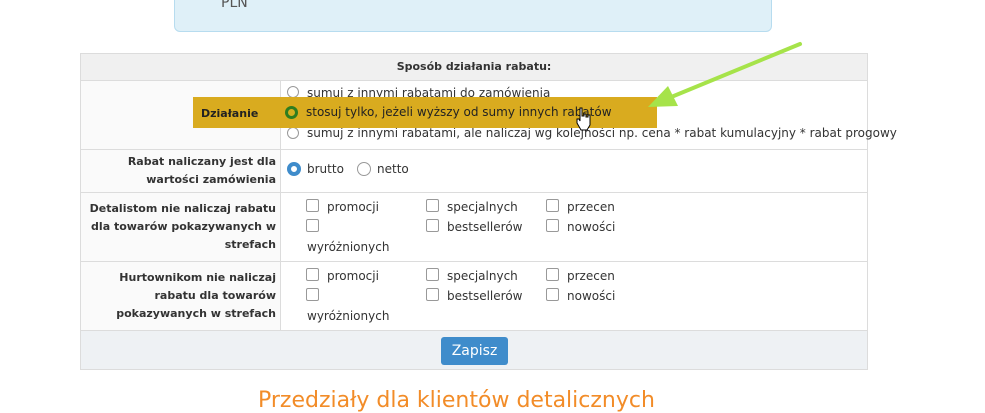  Describe the element at coordinates (291, 112) in the screenshot. I see `highlighted-option-radio` at that location.